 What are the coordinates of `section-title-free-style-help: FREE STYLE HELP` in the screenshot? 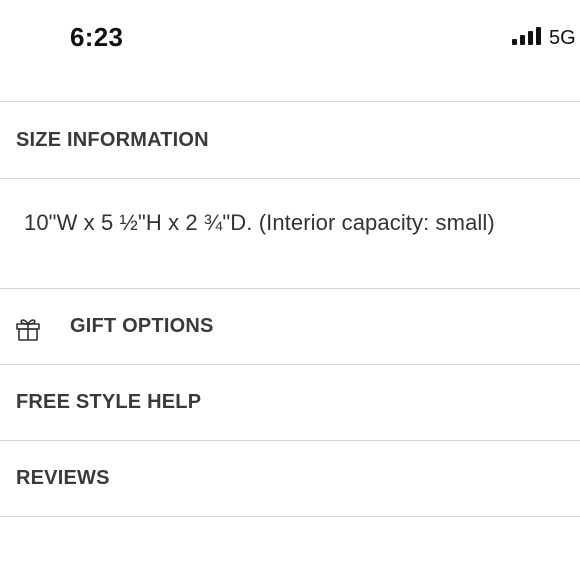 It's located at (109, 402).